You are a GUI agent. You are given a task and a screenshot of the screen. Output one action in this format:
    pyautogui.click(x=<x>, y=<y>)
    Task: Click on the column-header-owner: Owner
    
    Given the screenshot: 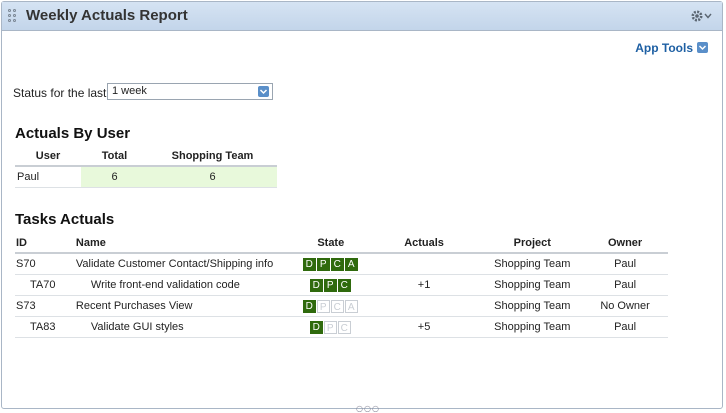 What is the action you would take?
    pyautogui.click(x=625, y=244)
    